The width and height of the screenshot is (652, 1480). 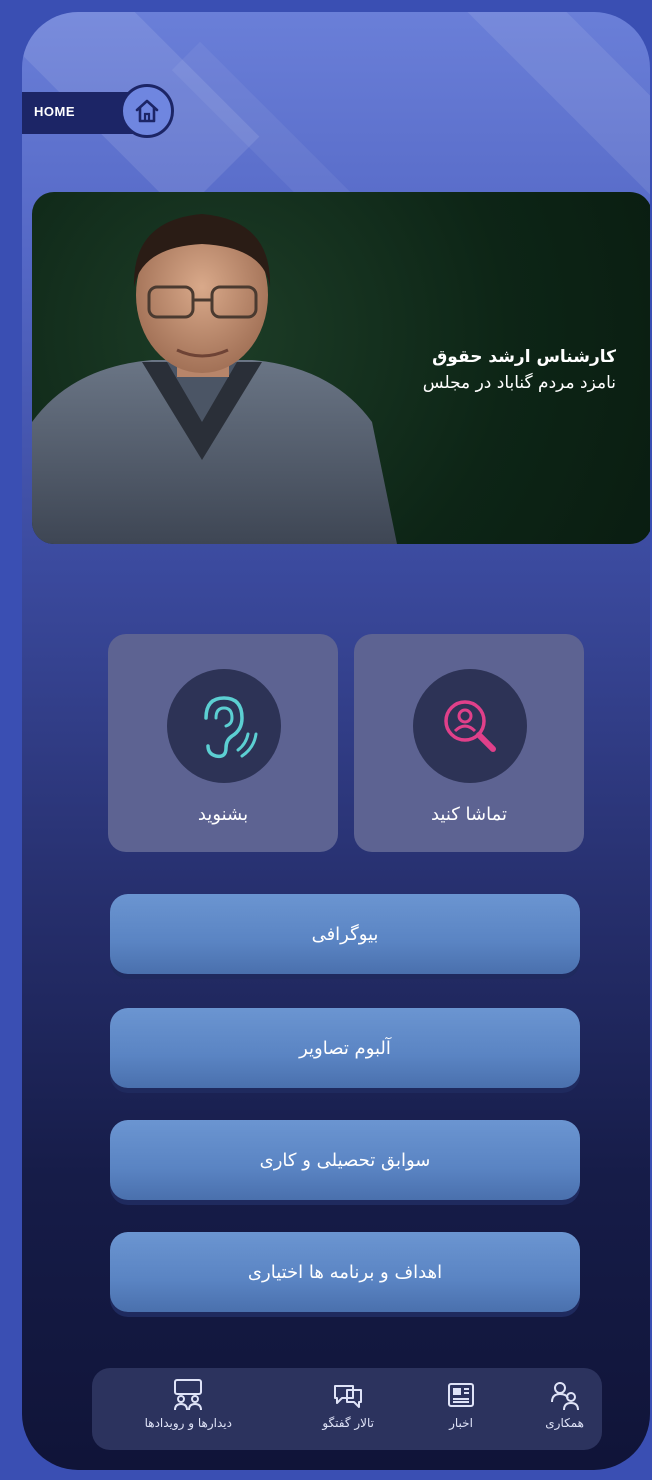 I want to click on goals-programs-button: اهداف و برنامه ها اختیاری, so click(x=345, y=1272).